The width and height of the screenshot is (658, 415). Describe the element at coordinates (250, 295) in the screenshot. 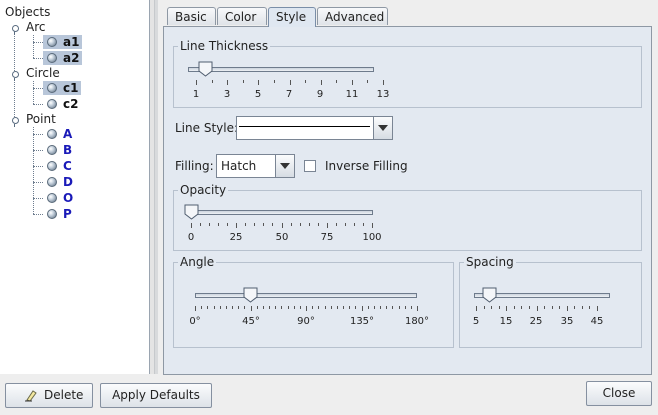

I see `angle-slider-thumb` at that location.